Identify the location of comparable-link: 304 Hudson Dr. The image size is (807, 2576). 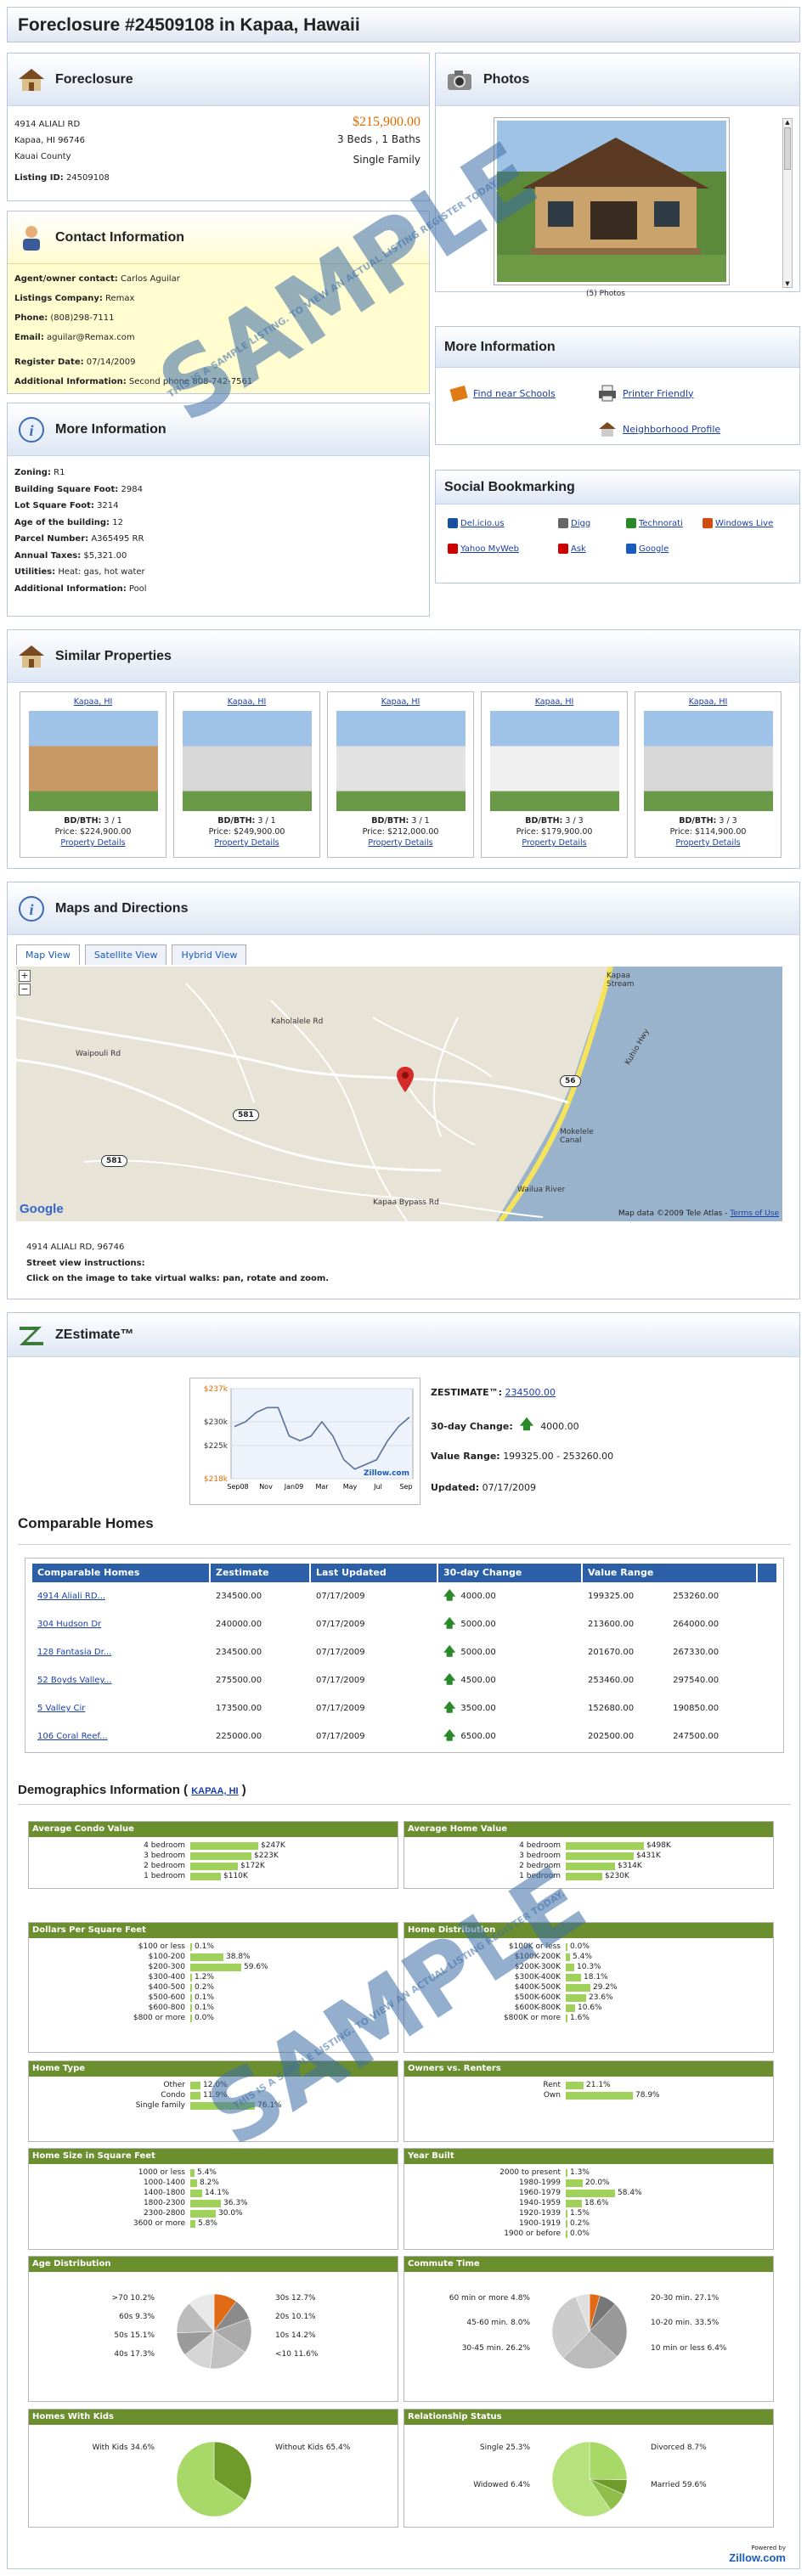
(69, 1624).